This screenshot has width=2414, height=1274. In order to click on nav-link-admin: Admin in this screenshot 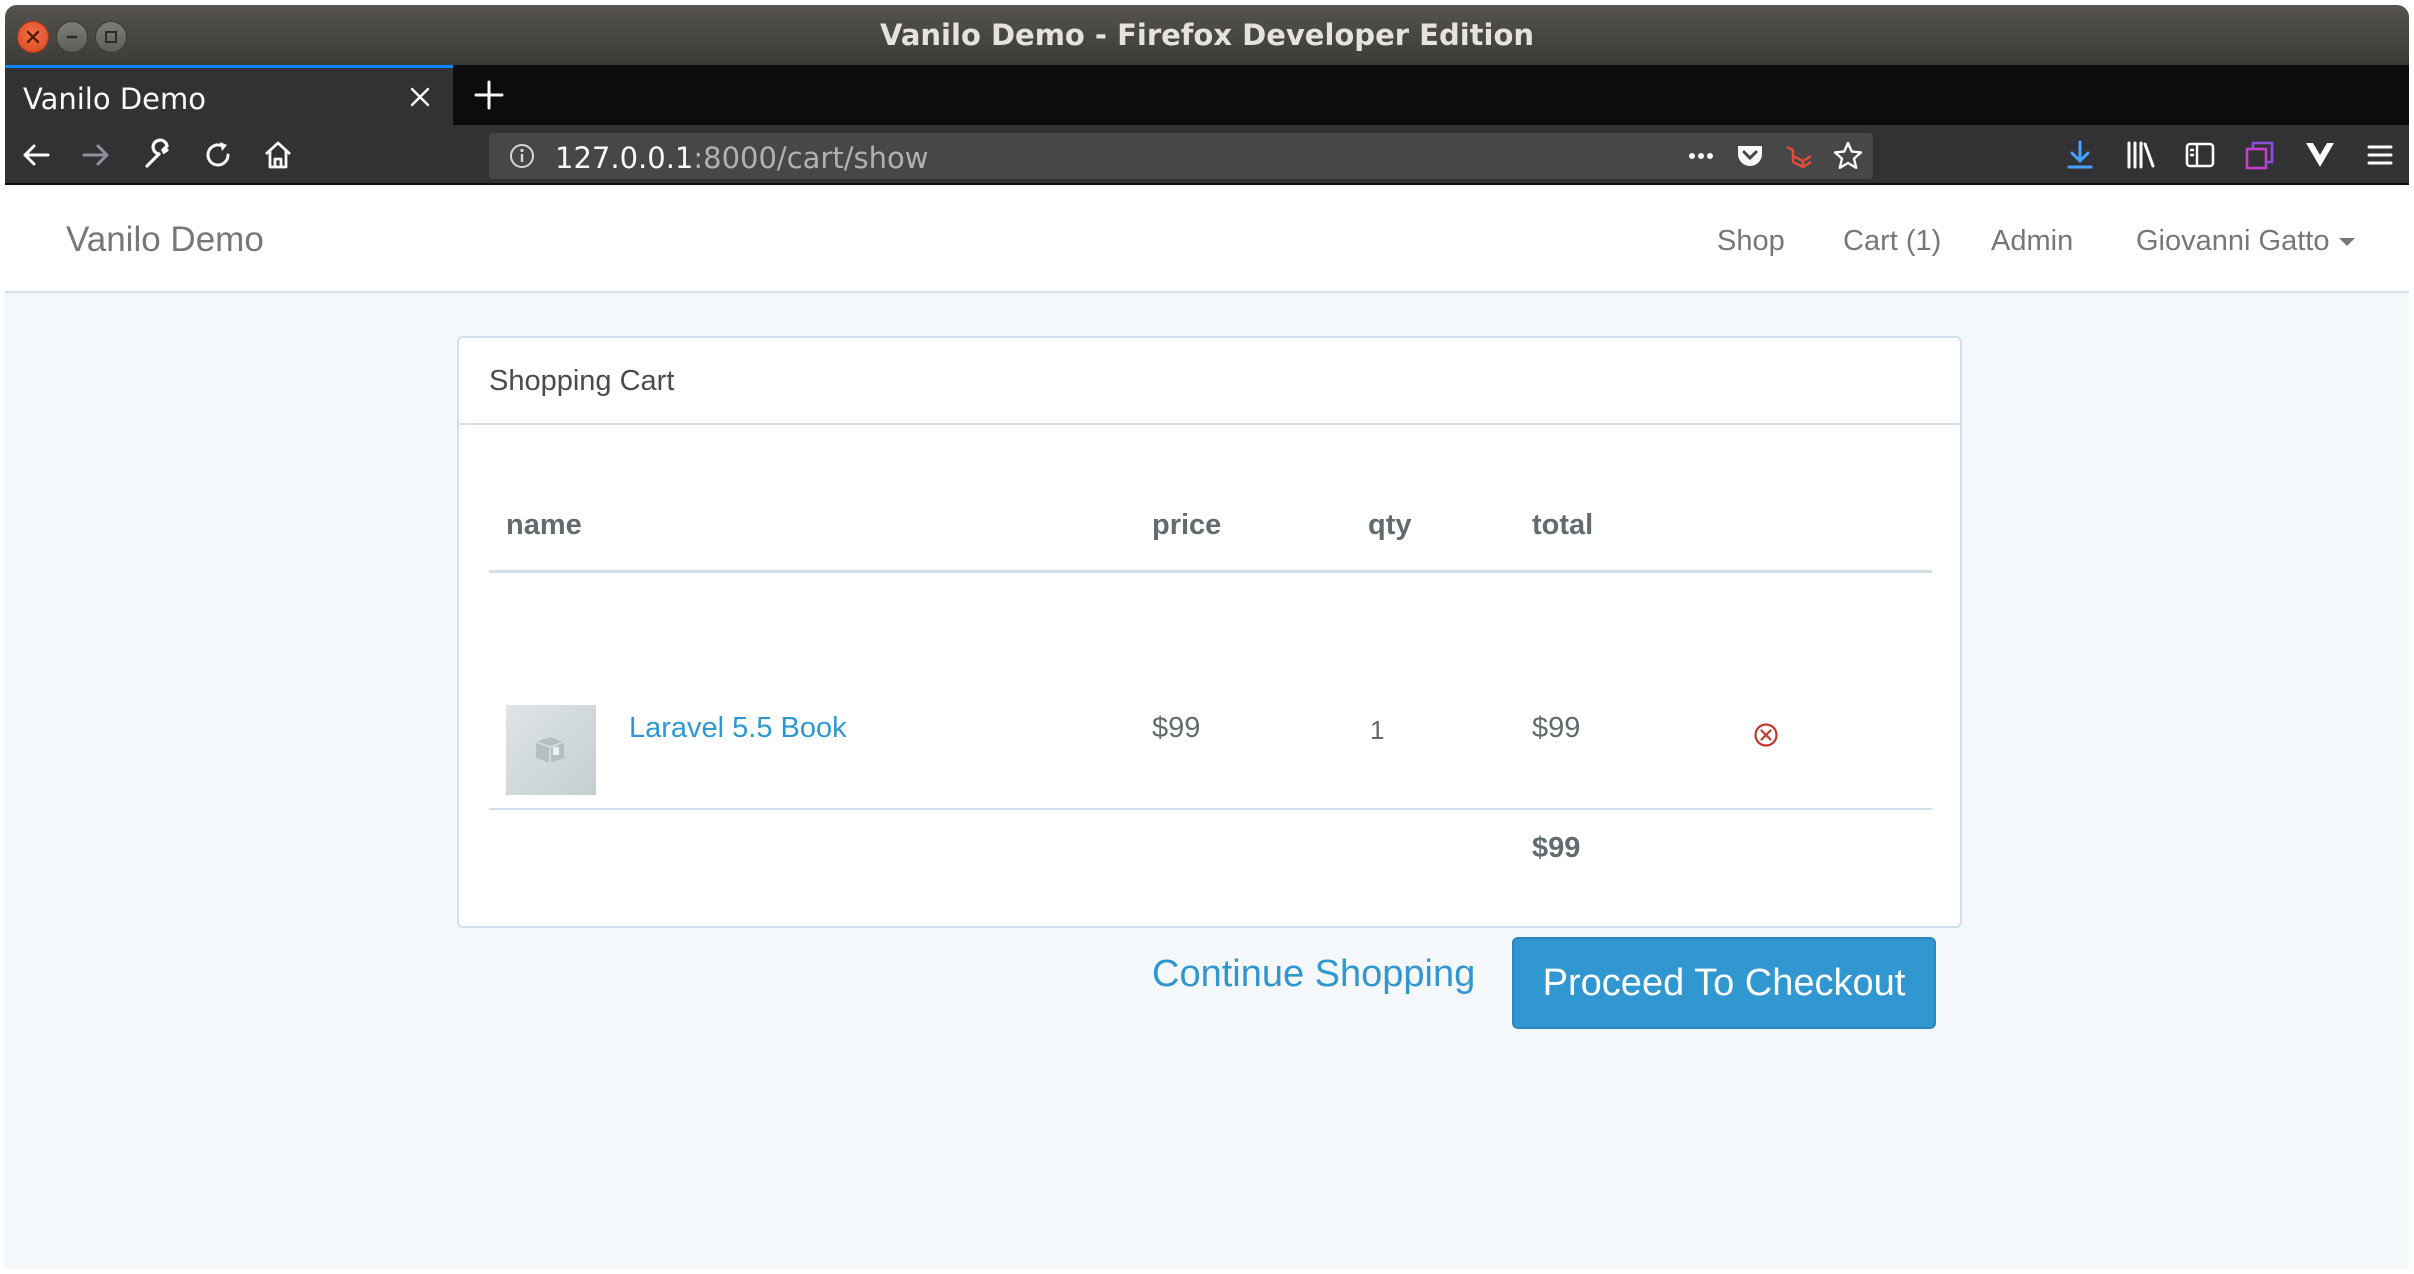, I will do `click(2032, 241)`.